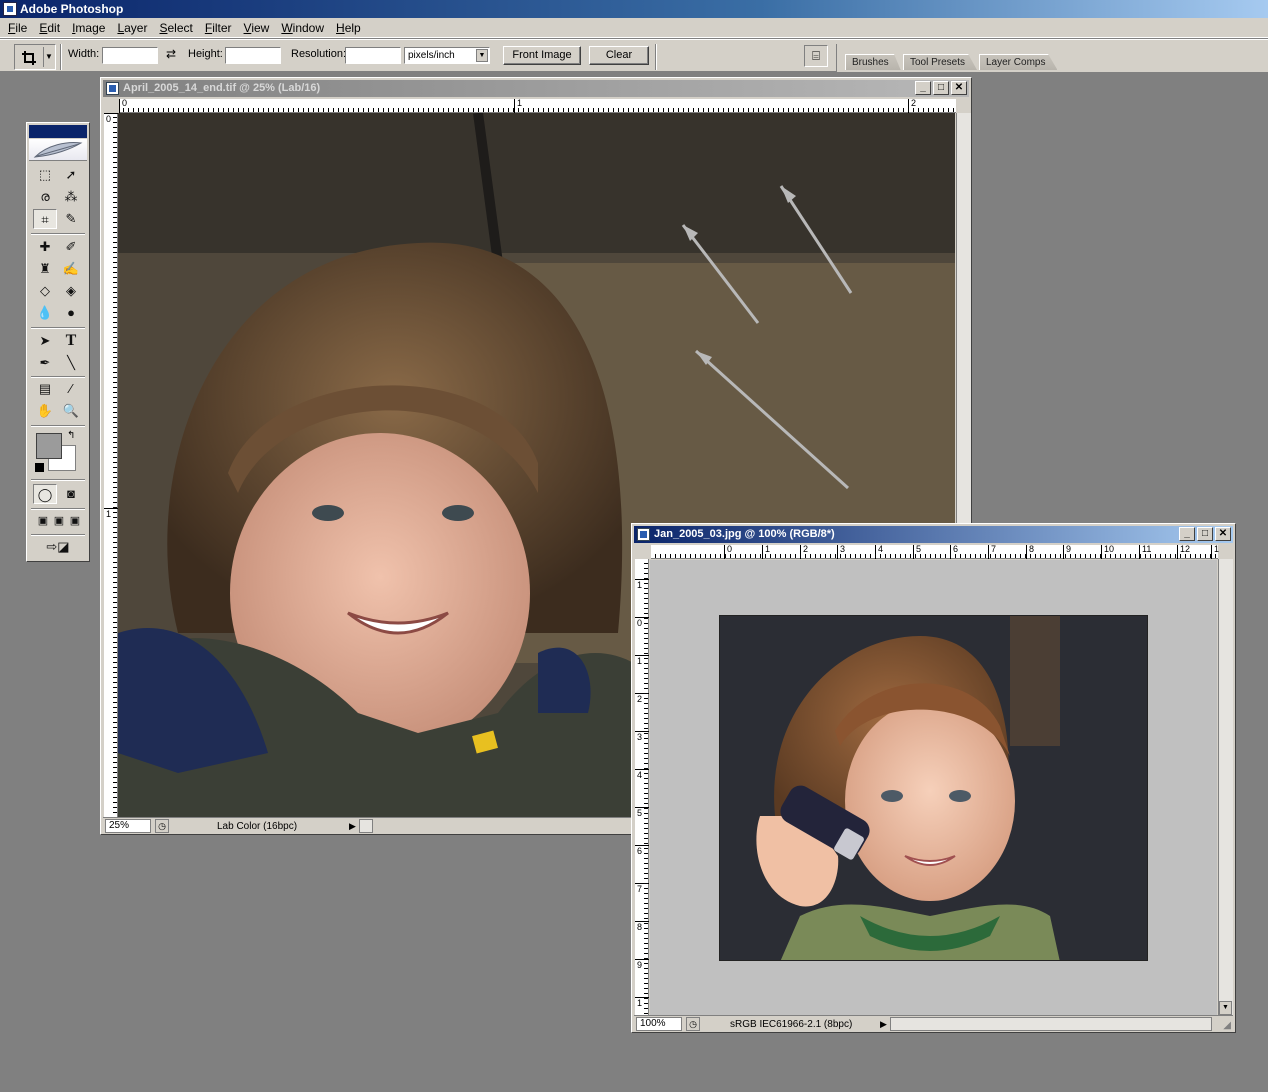 Image resolution: width=1268 pixels, height=1092 pixels. What do you see at coordinates (71, 313) in the screenshot?
I see `dodge-icon: ●` at bounding box center [71, 313].